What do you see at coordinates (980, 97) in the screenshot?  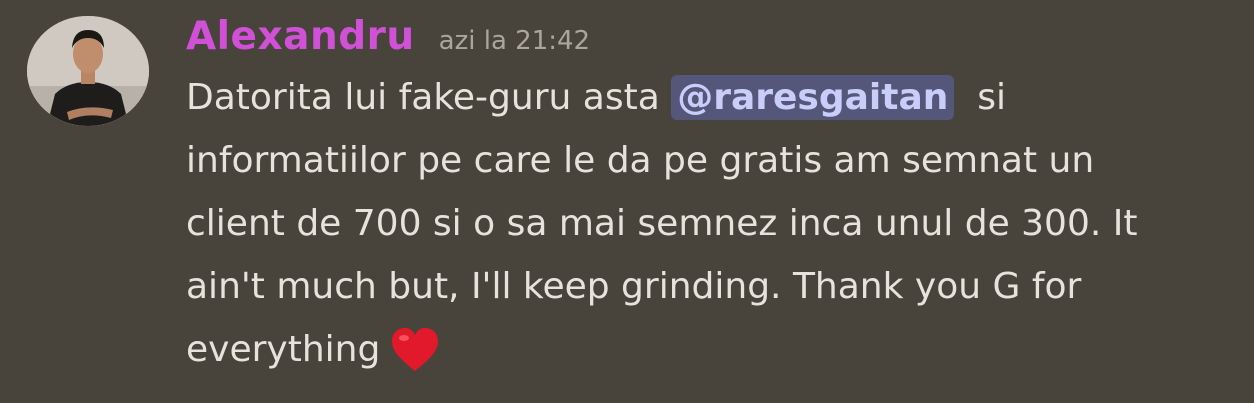 I see `message-text: si` at bounding box center [980, 97].